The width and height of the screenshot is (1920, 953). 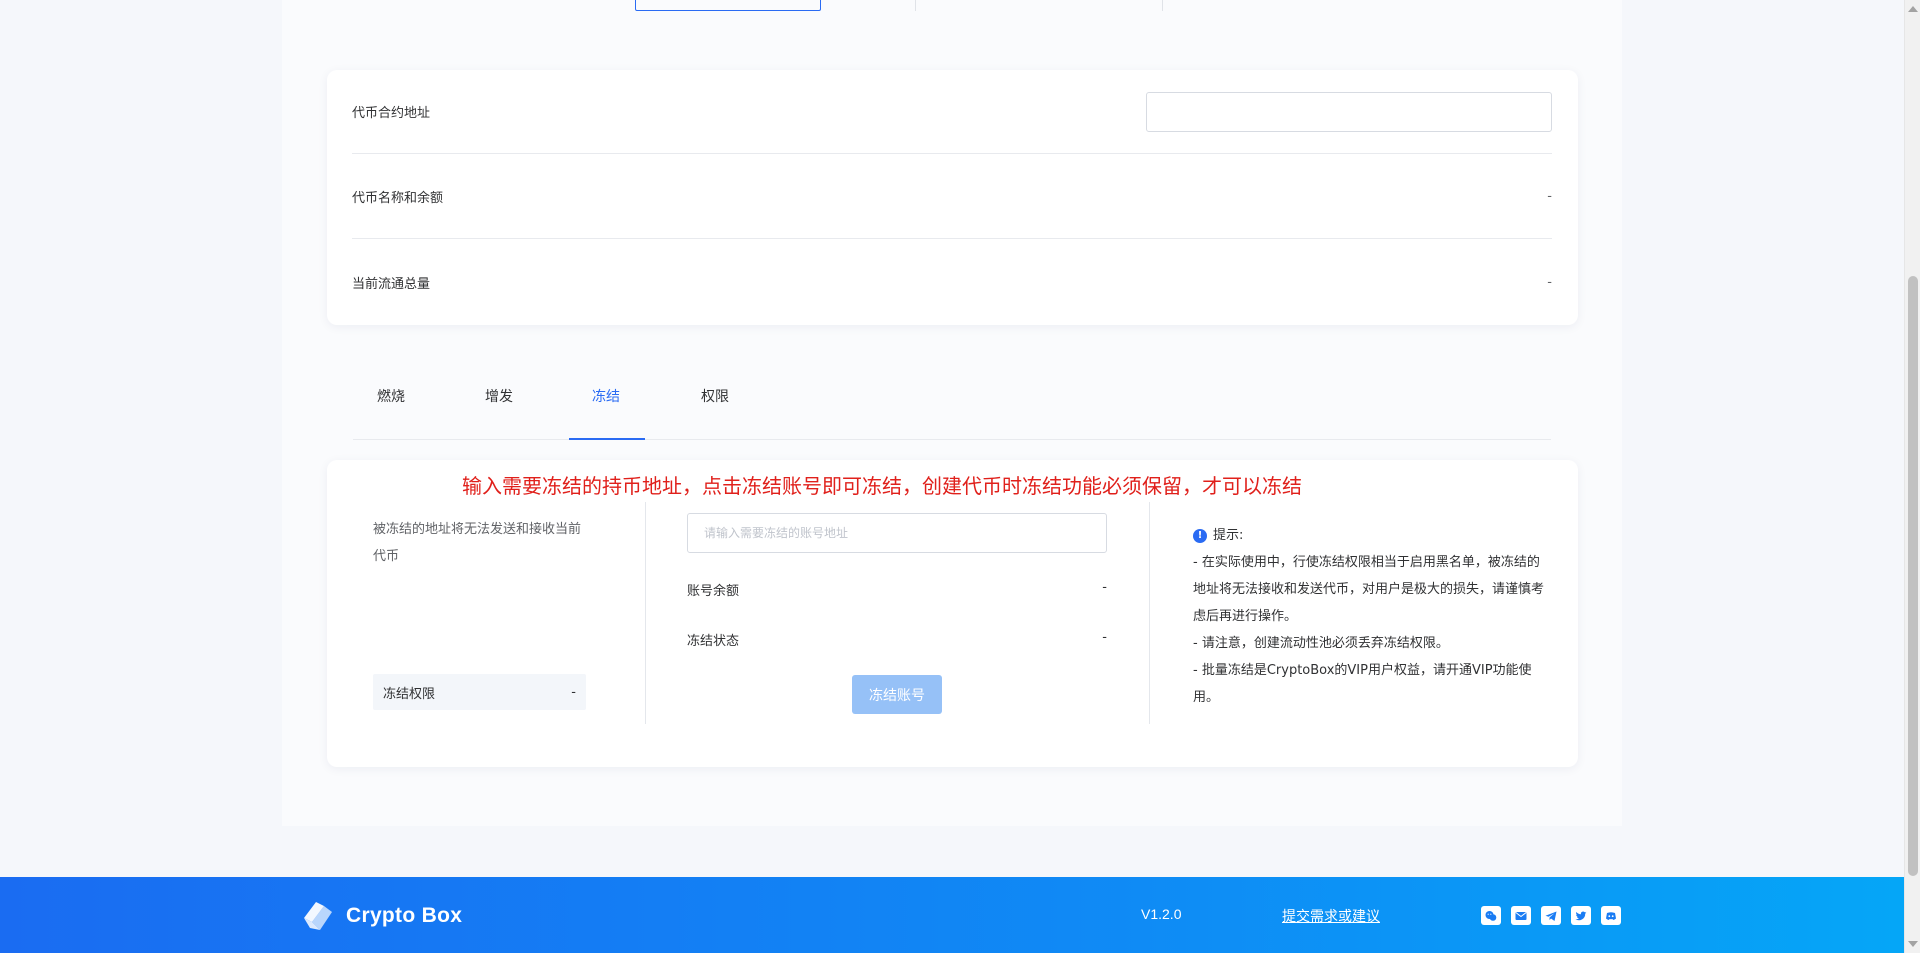 What do you see at coordinates (391, 396) in the screenshot?
I see `tab-burn: 燃烧` at bounding box center [391, 396].